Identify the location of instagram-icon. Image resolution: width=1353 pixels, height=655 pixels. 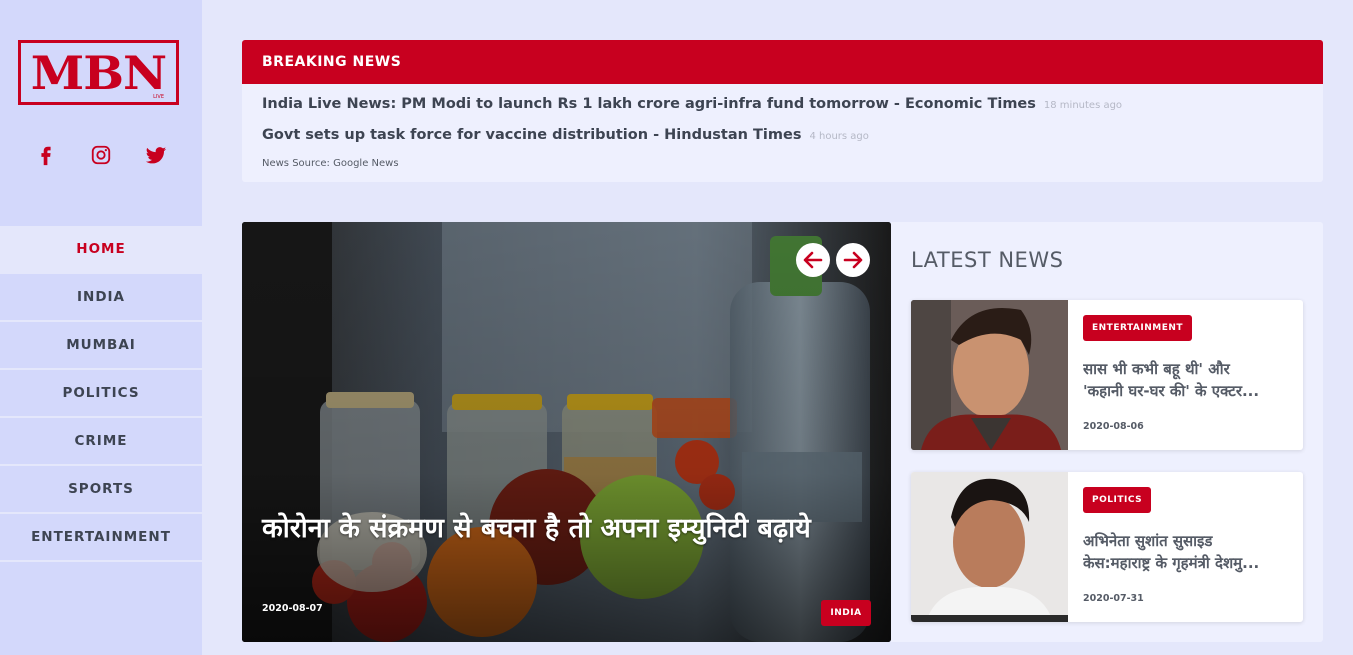
(101, 155).